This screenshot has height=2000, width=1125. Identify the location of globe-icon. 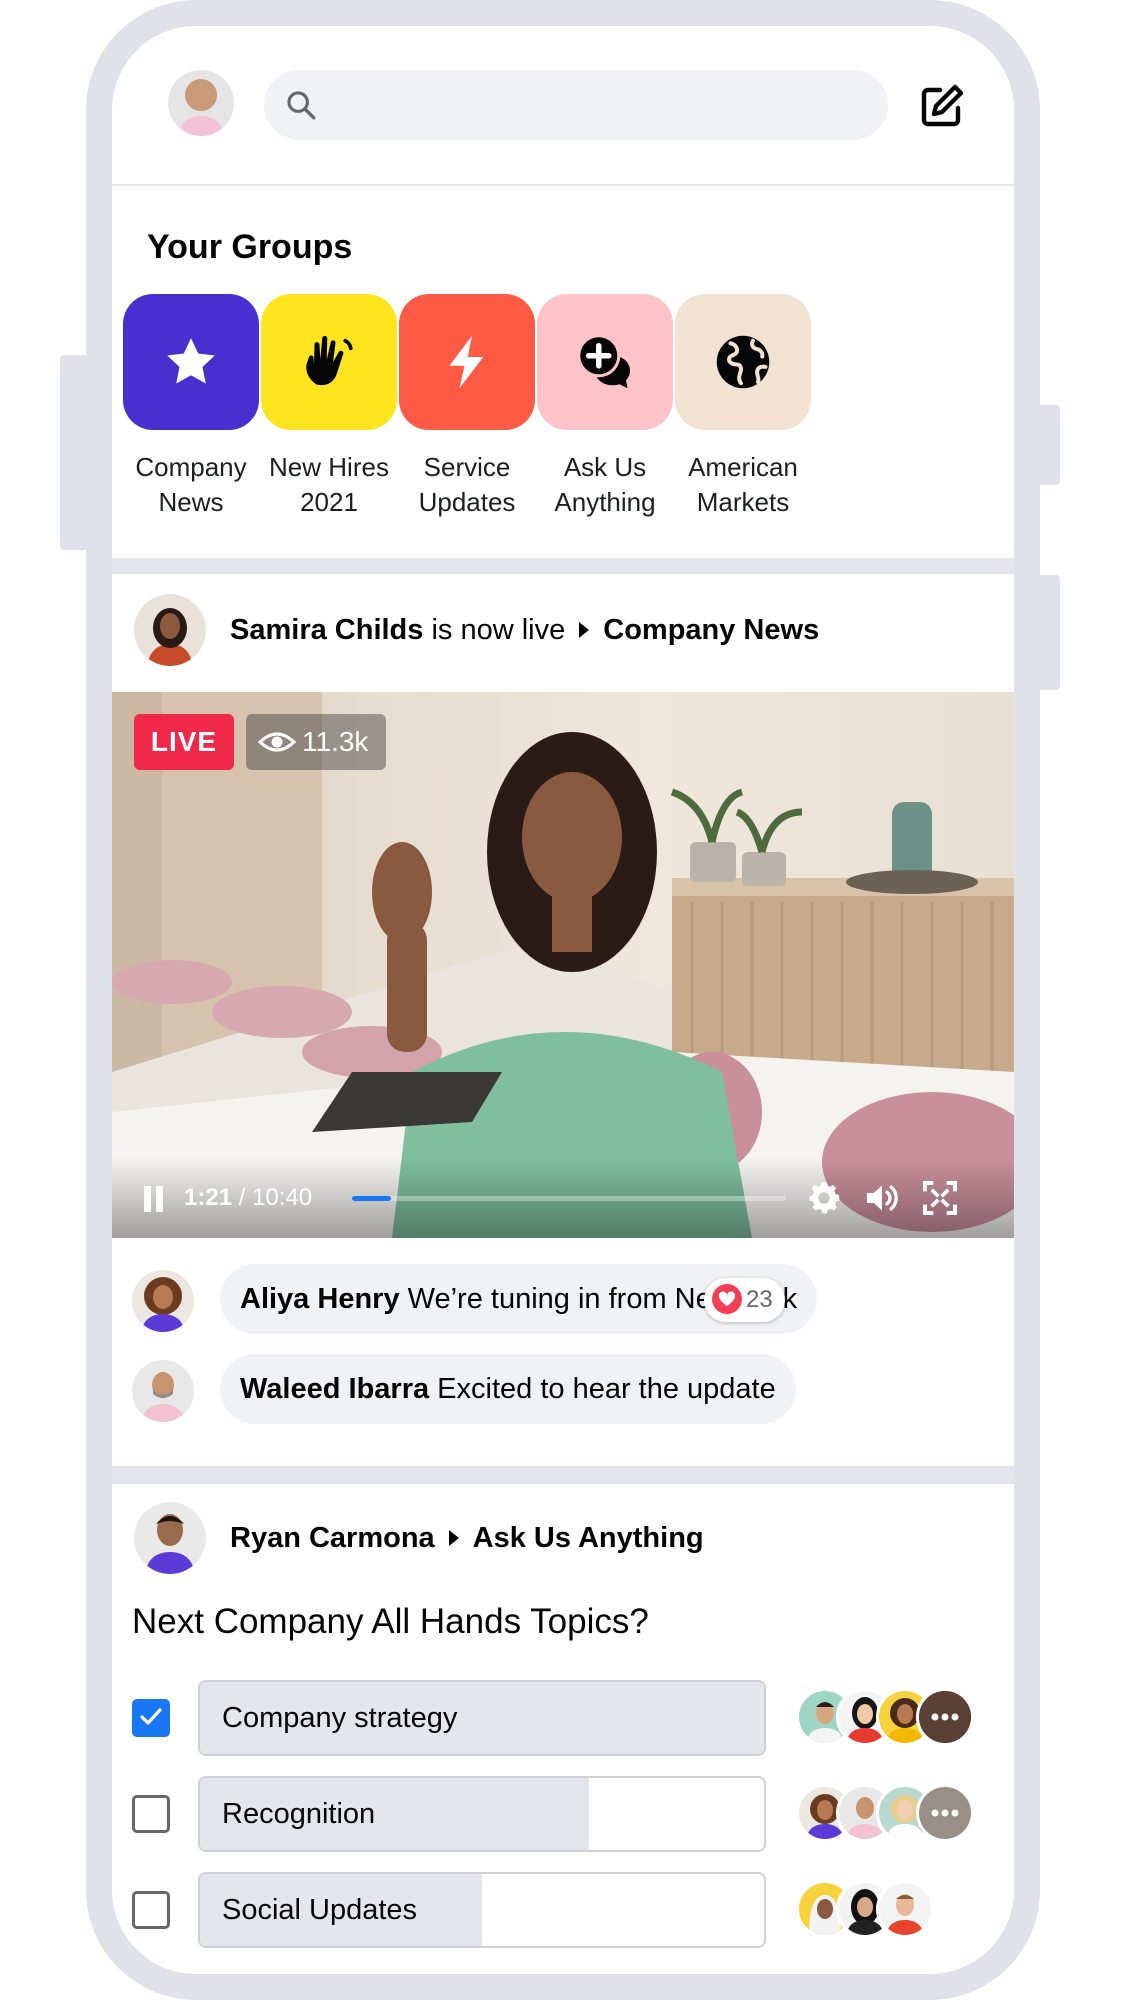
(743, 362).